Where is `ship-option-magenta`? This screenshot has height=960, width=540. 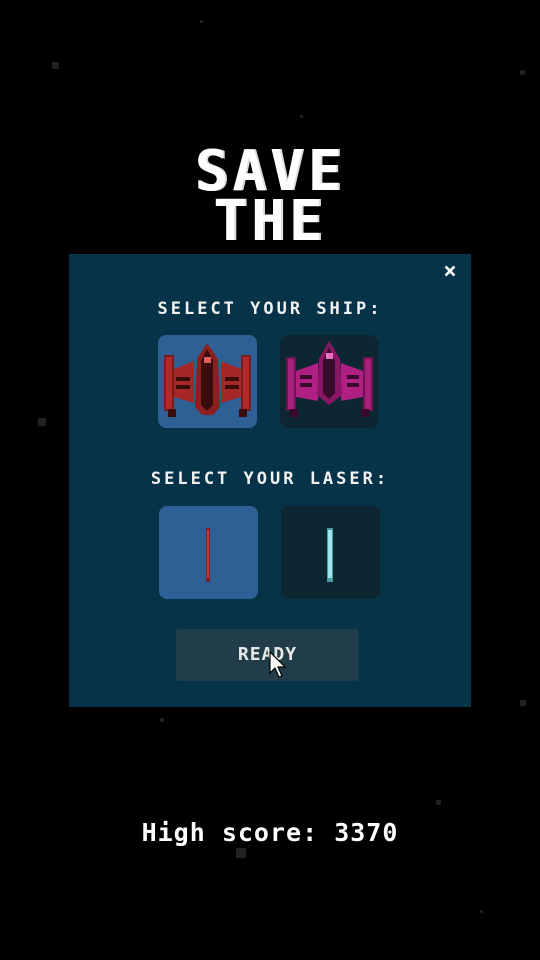 ship-option-magenta is located at coordinates (329, 381).